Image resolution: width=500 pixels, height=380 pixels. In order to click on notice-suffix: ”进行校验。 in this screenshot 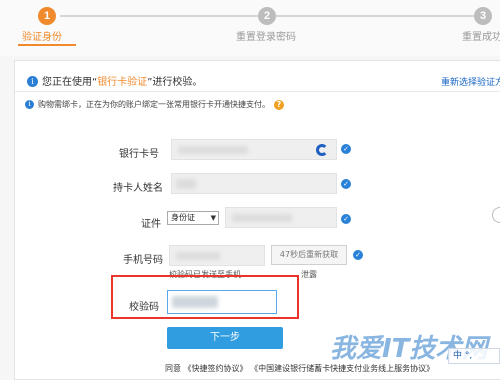, I will do `click(175, 82)`.